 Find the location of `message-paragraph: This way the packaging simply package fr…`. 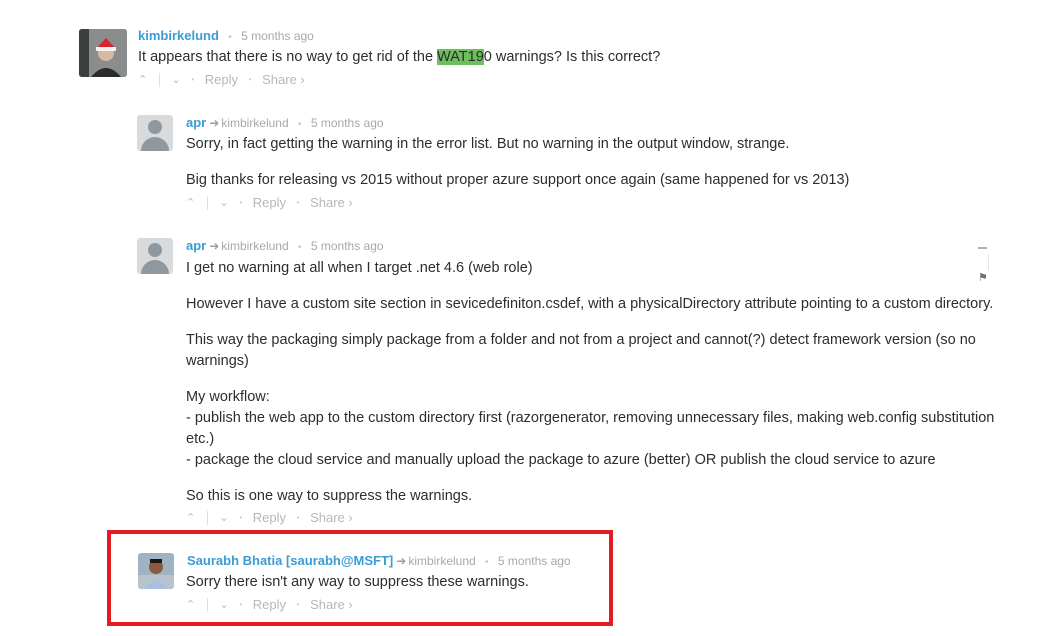

message-paragraph: This way the packaging simply package fr… is located at coordinates (581, 350).